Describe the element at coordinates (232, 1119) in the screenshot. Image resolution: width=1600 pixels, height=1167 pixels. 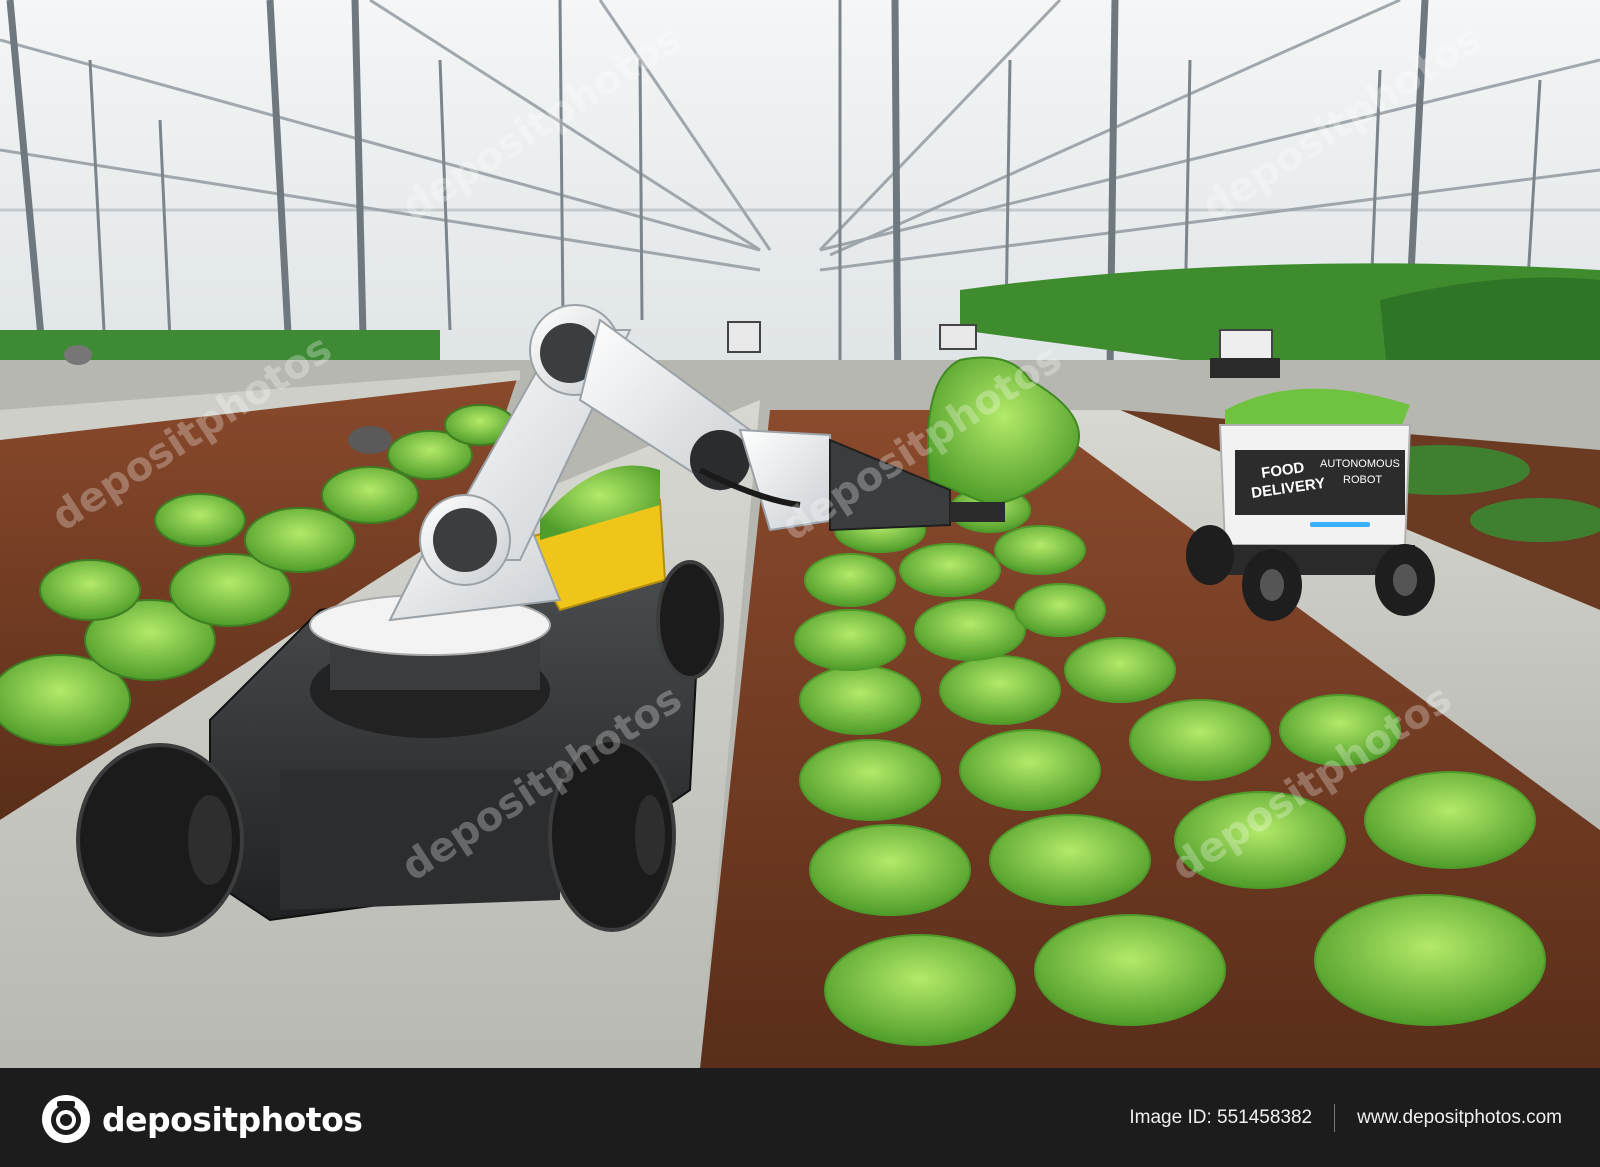
I see `brand-name: depositphotos` at that location.